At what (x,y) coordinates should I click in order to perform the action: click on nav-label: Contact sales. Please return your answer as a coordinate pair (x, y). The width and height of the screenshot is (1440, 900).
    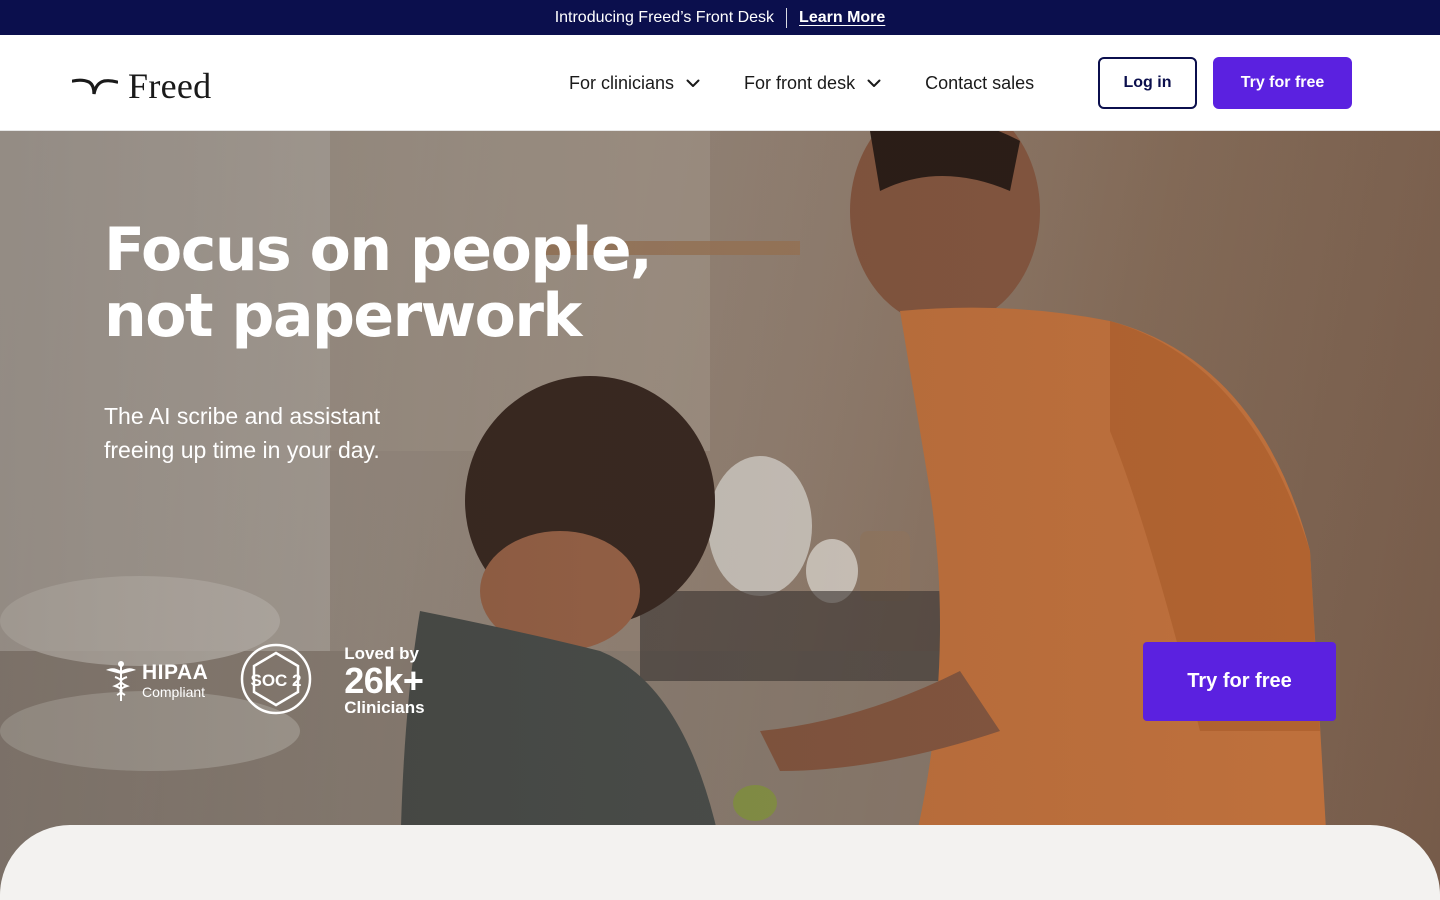
    Looking at the image, I should click on (980, 82).